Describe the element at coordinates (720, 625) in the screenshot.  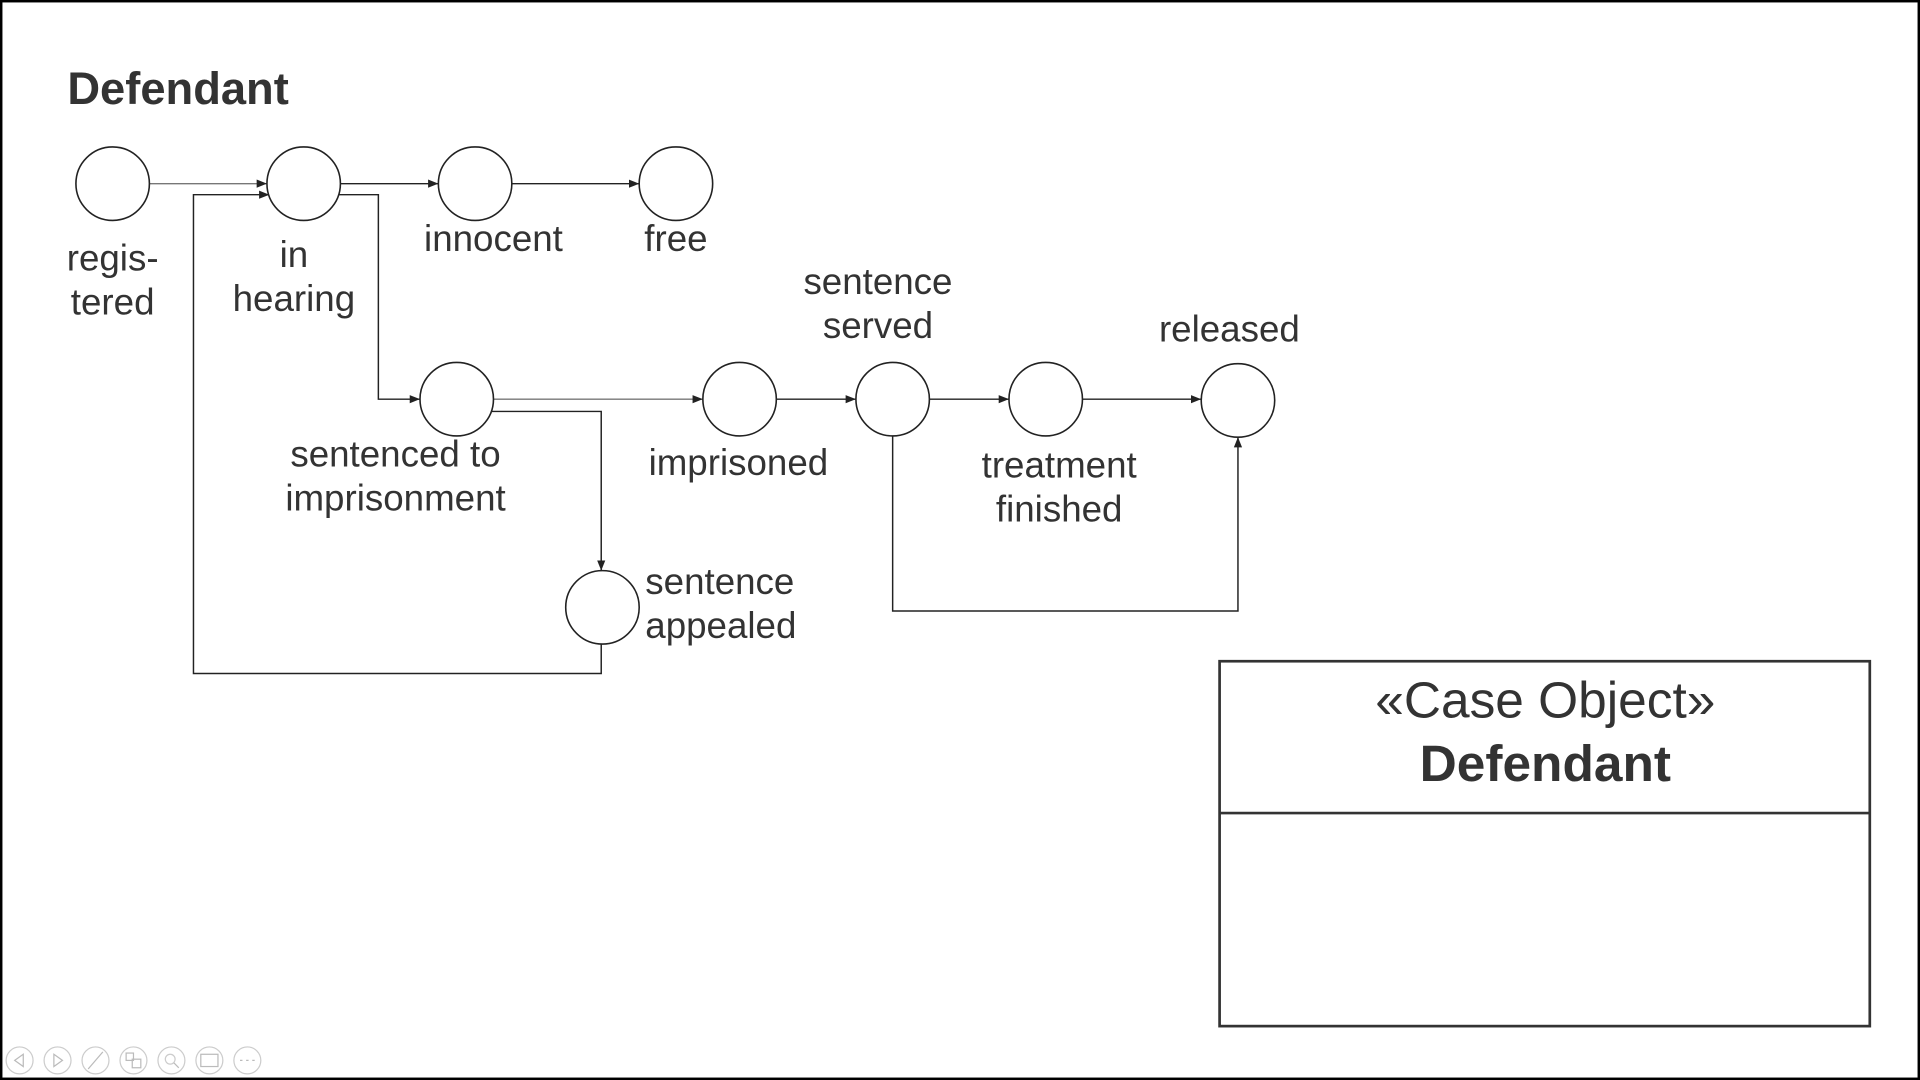
I see `state-label: appealed` at that location.